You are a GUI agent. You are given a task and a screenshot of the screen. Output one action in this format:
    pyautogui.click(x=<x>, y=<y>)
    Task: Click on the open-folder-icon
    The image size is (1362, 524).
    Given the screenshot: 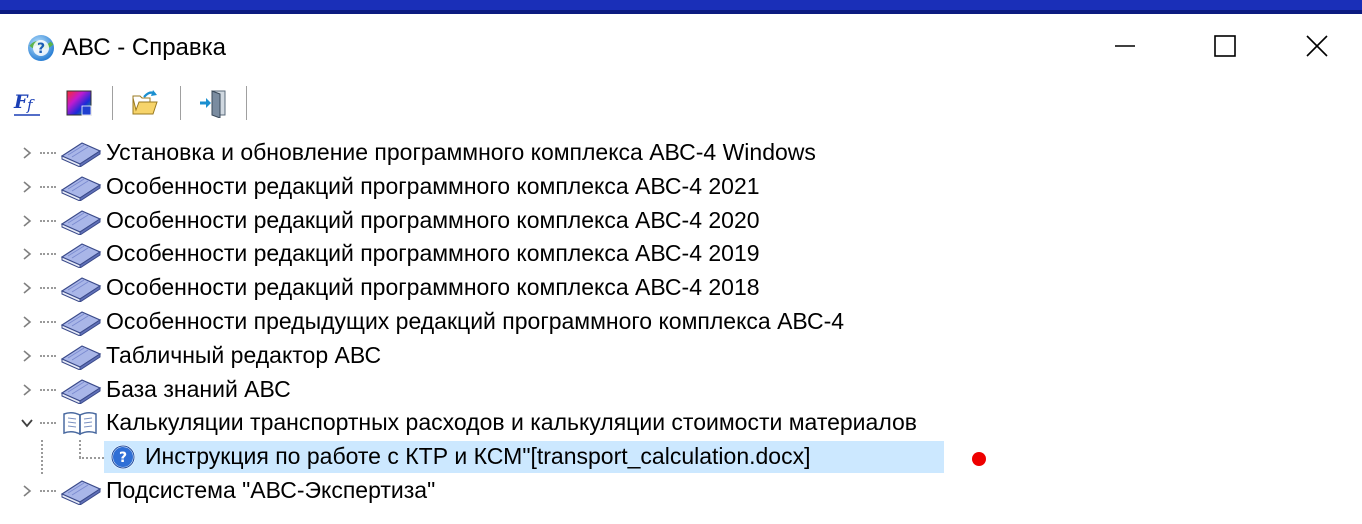 What is the action you would take?
    pyautogui.click(x=145, y=102)
    